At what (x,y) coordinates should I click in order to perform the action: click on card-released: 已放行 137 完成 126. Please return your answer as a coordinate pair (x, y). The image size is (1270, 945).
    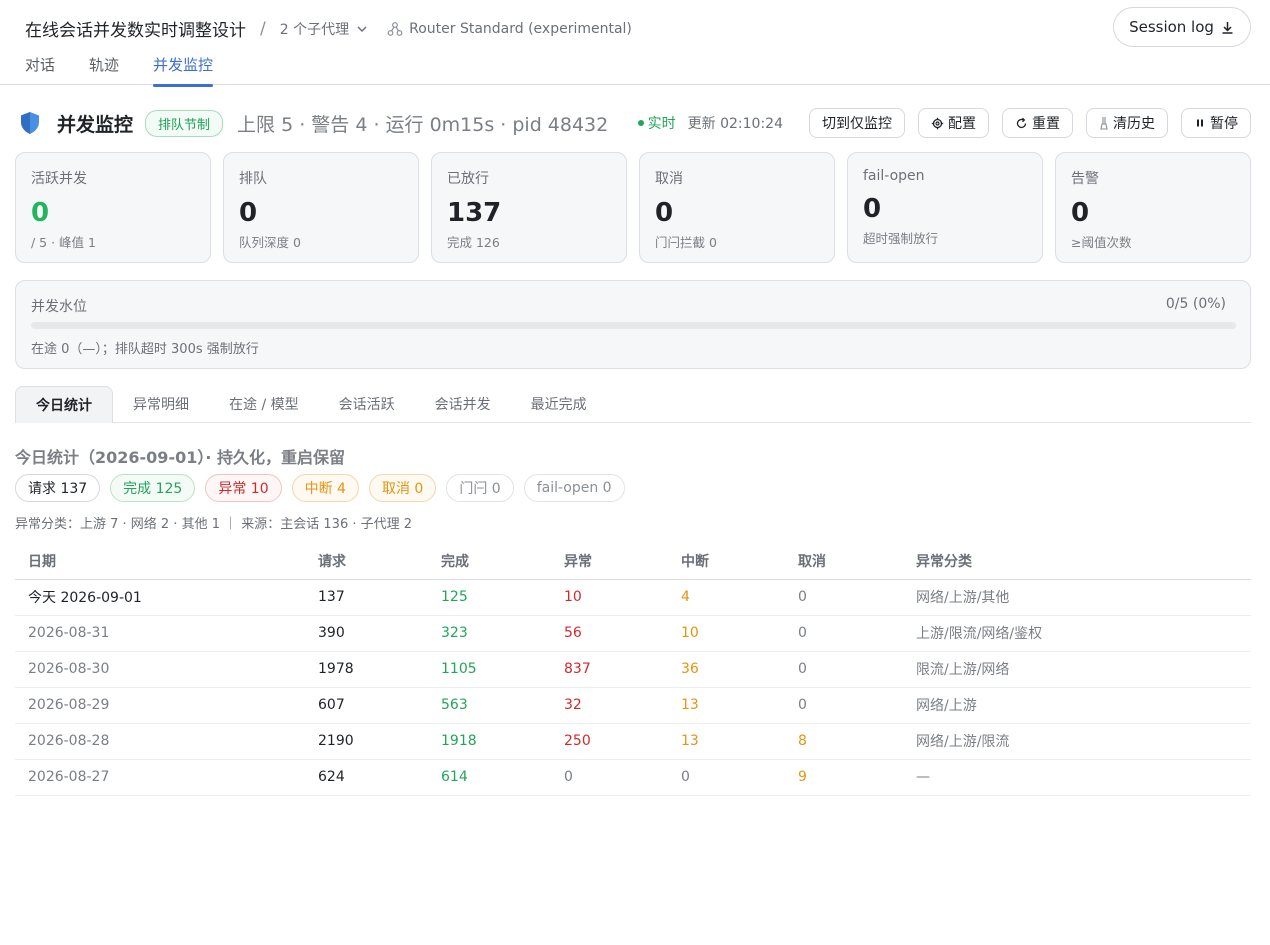
    Looking at the image, I should click on (529, 207).